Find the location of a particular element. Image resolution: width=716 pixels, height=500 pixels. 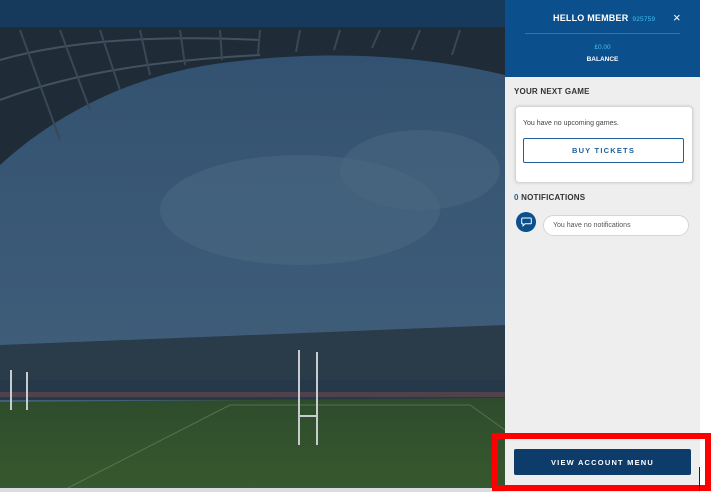

notifications-title: 0 NOTIFICATIONS is located at coordinates (549, 197).